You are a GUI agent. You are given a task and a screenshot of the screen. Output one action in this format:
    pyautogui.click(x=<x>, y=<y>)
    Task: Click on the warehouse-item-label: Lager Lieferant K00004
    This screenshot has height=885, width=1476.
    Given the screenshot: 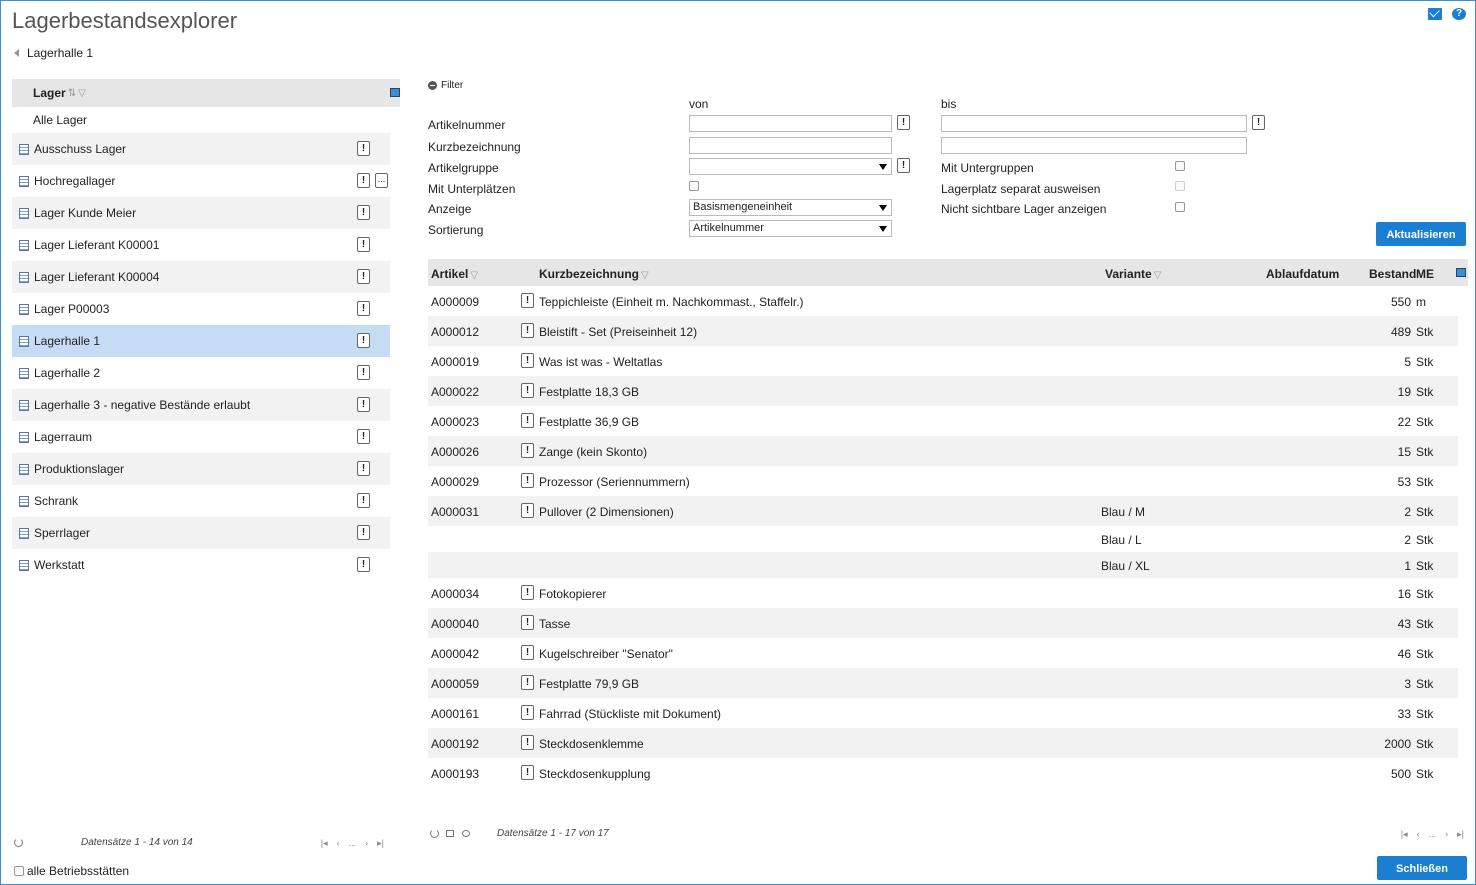 What is the action you would take?
    pyautogui.click(x=96, y=277)
    